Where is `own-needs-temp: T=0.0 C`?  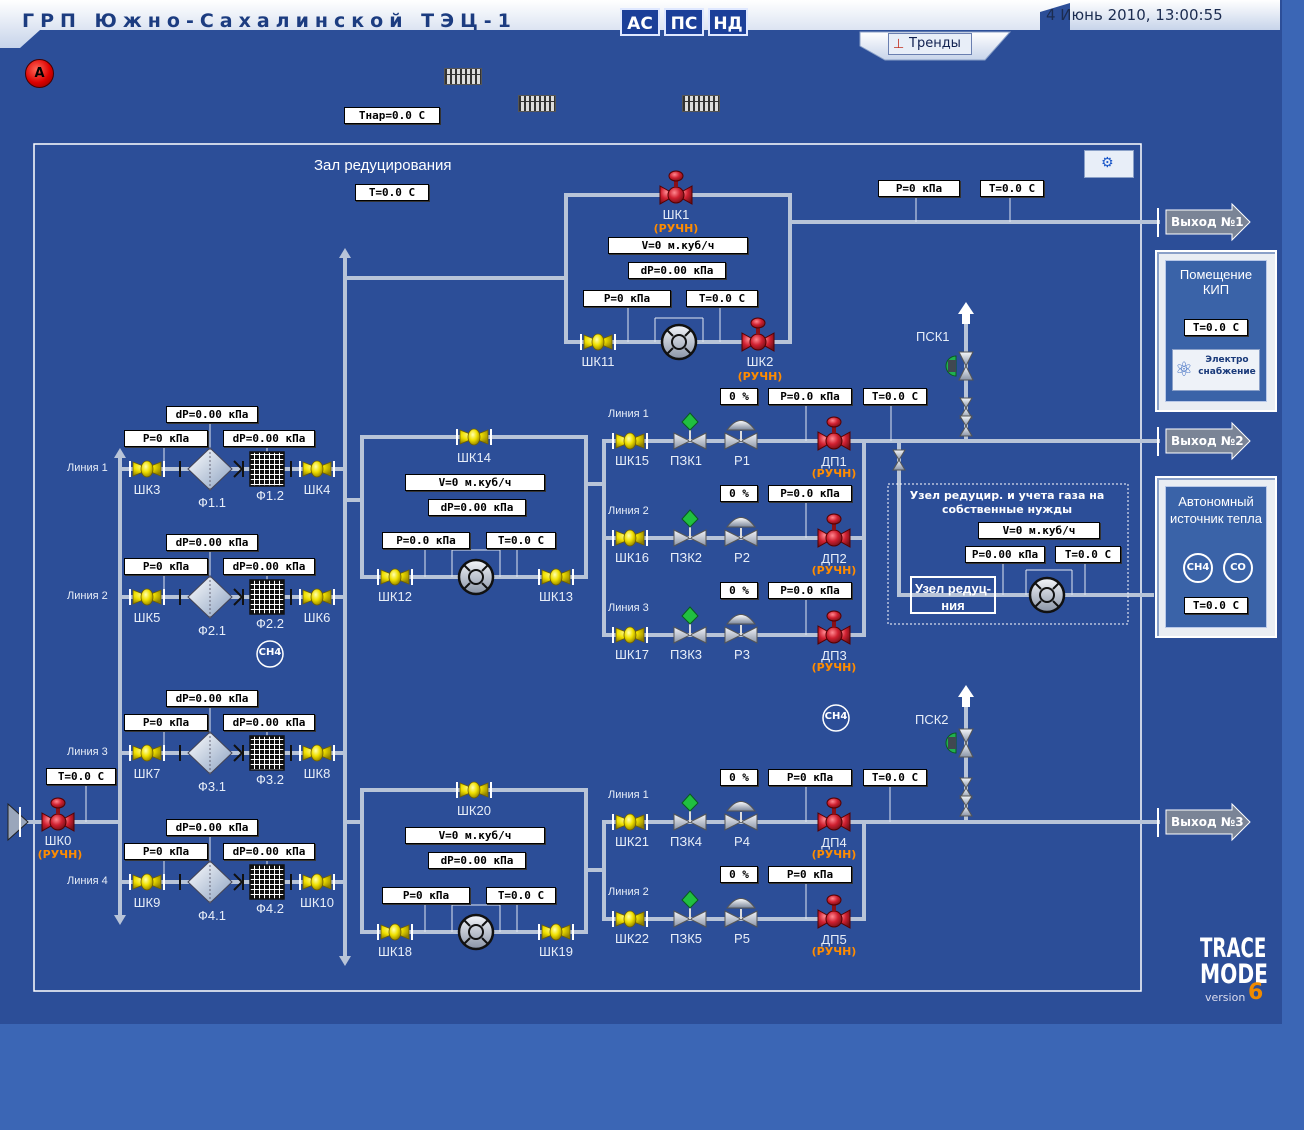
own-needs-temp: T=0.0 C is located at coordinates (1088, 554).